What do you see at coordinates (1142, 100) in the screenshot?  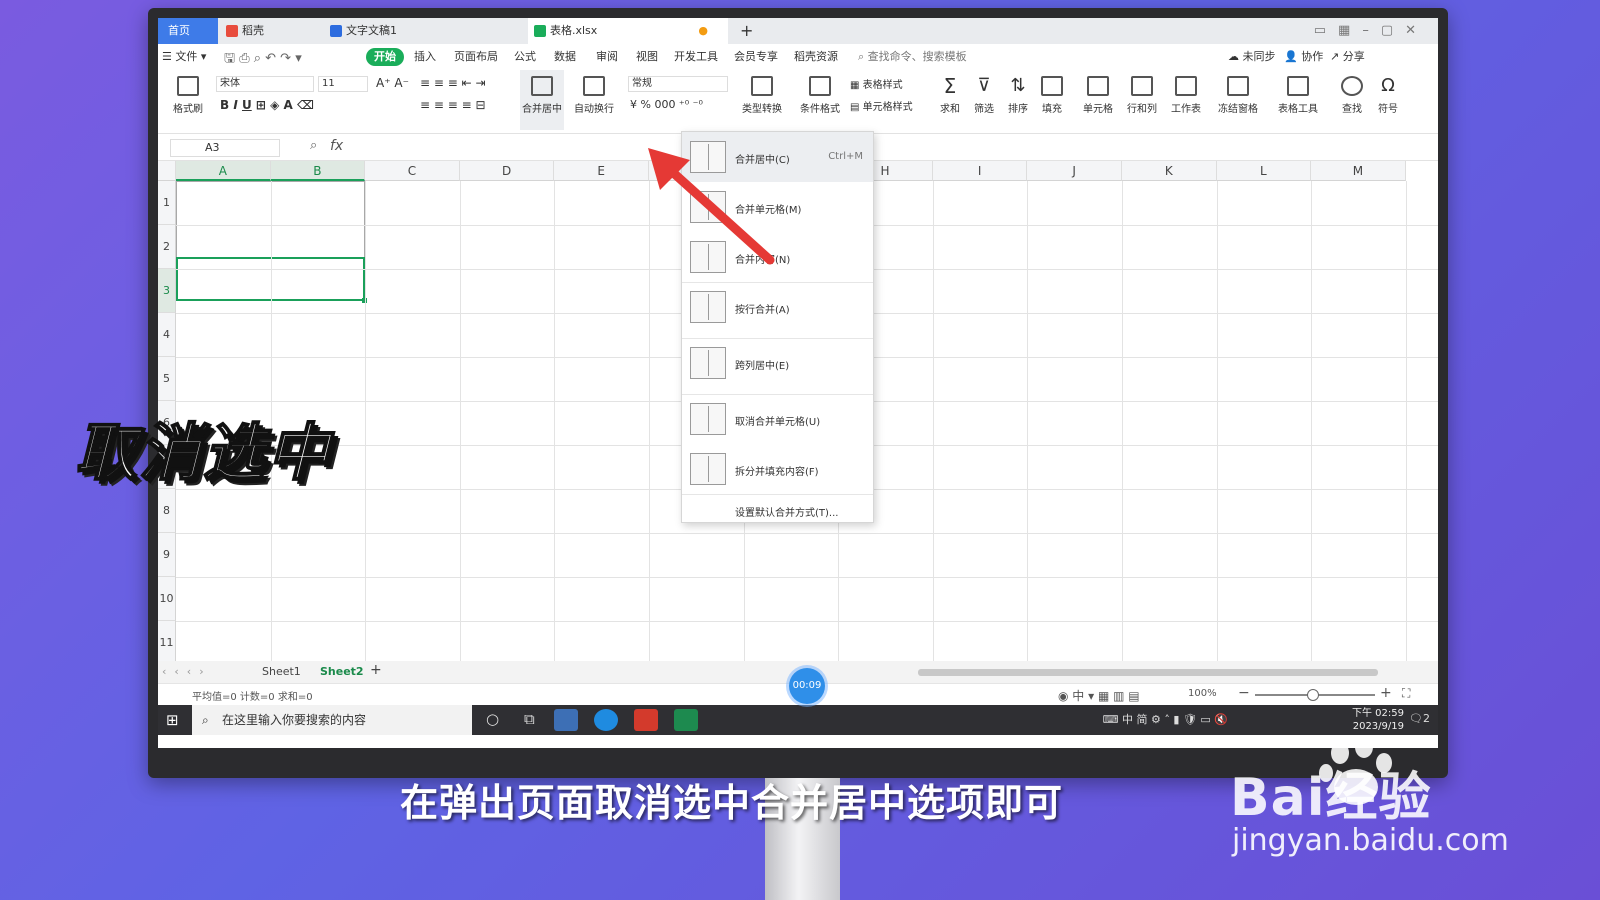 I see `row-col-button: 行和列` at bounding box center [1142, 100].